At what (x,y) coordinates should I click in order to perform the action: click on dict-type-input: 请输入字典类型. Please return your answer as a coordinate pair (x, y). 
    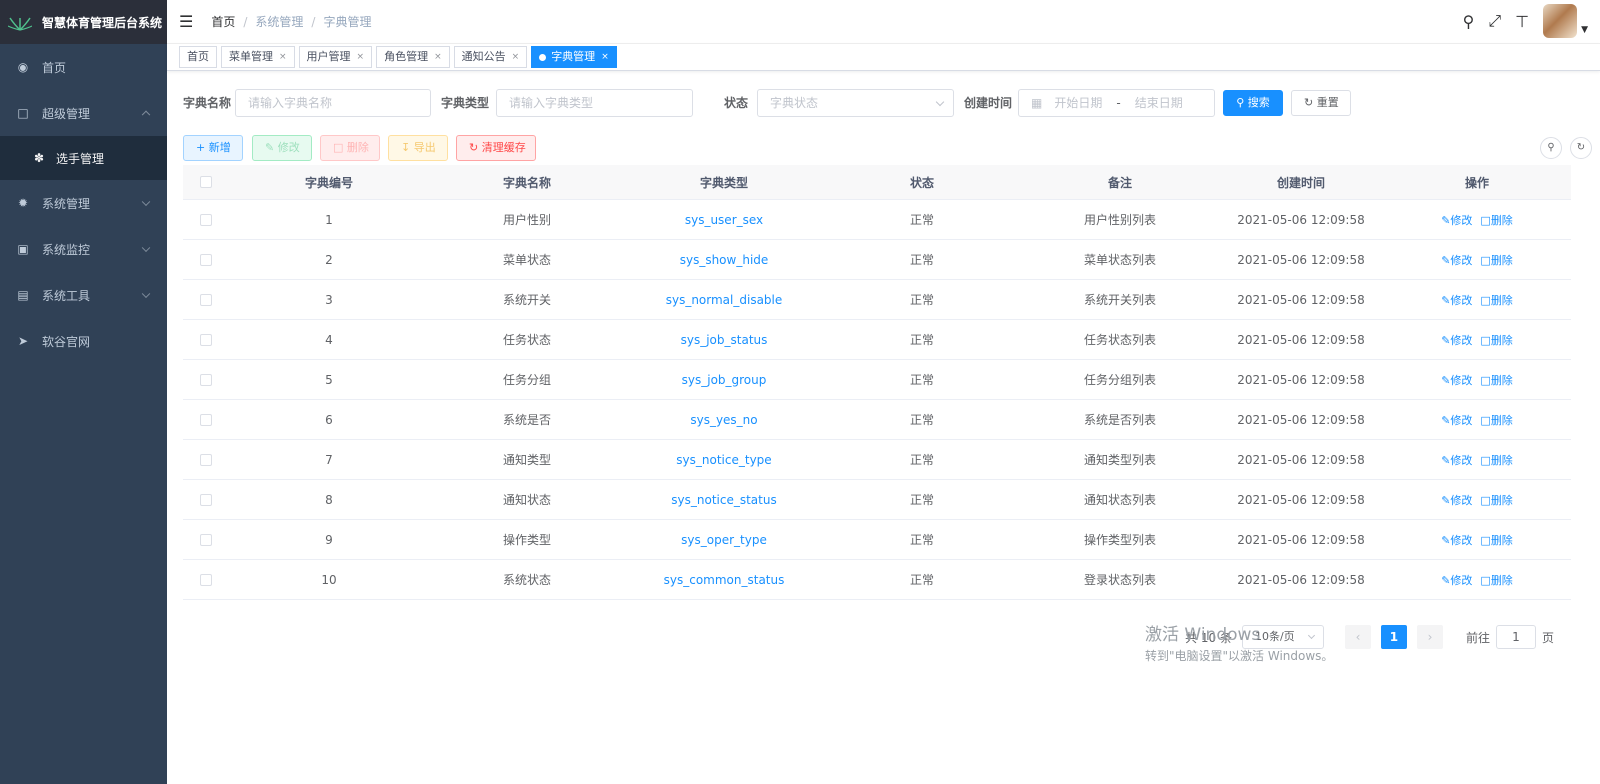
    Looking at the image, I should click on (594, 103).